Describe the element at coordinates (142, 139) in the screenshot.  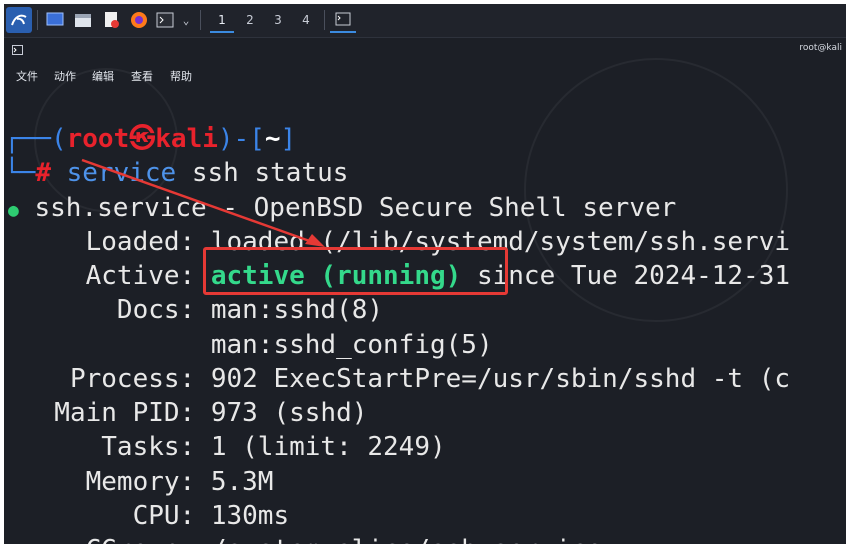
I see `prompt-at-symbol: ㉿` at that location.